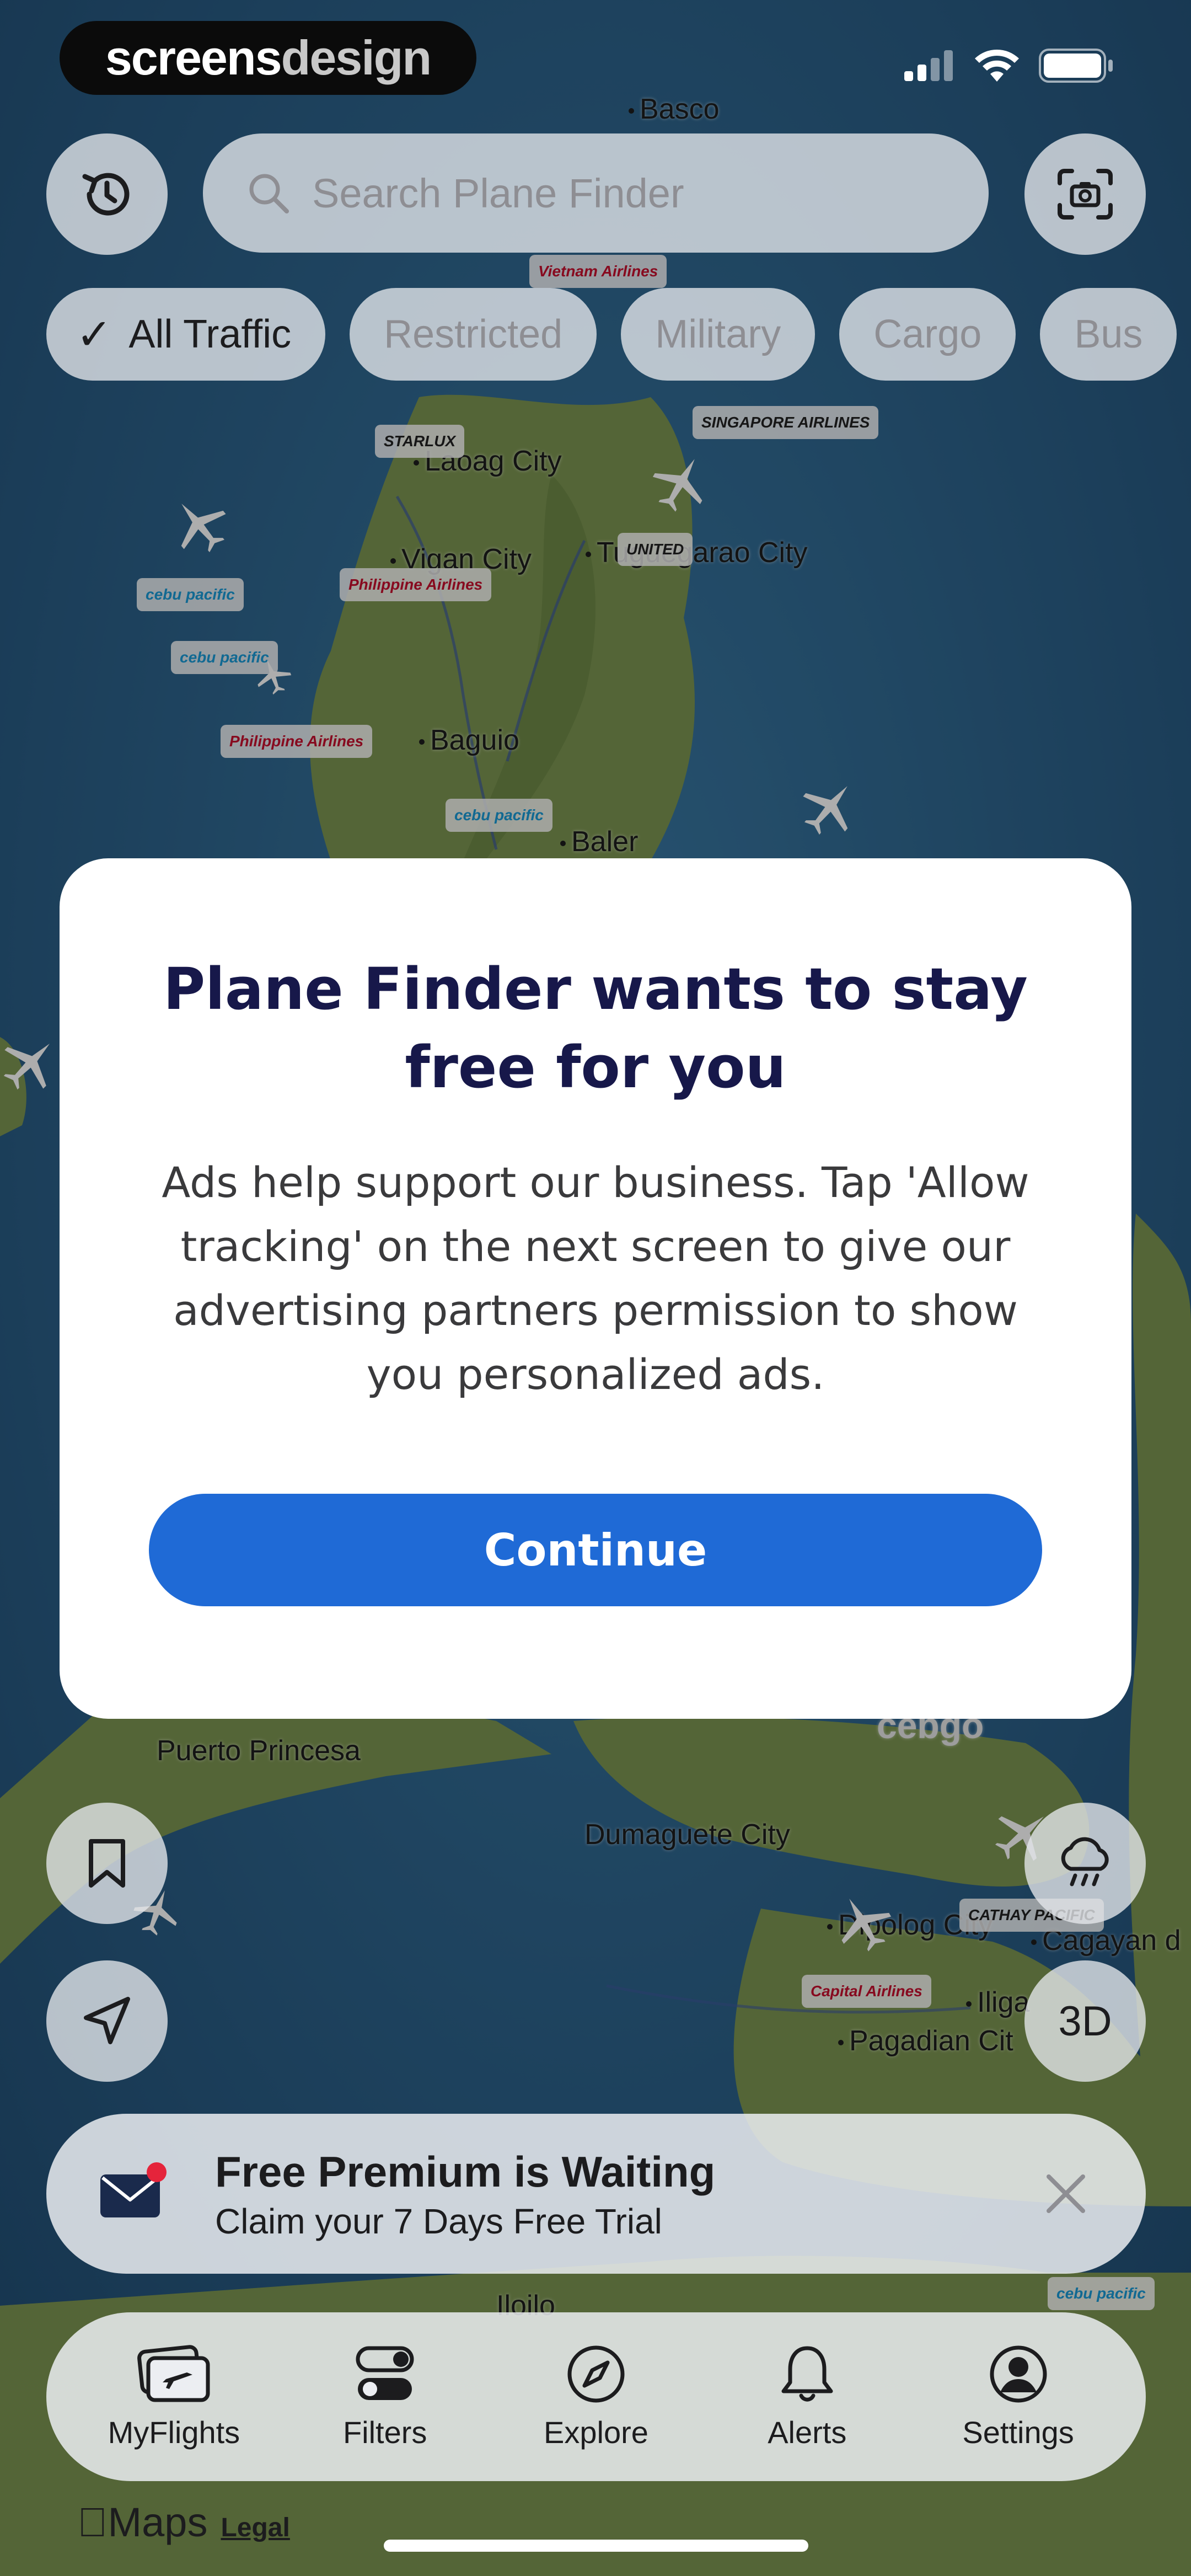 Image resolution: width=1191 pixels, height=2576 pixels. I want to click on apple-maps-logo: Maps, so click(142, 2522).